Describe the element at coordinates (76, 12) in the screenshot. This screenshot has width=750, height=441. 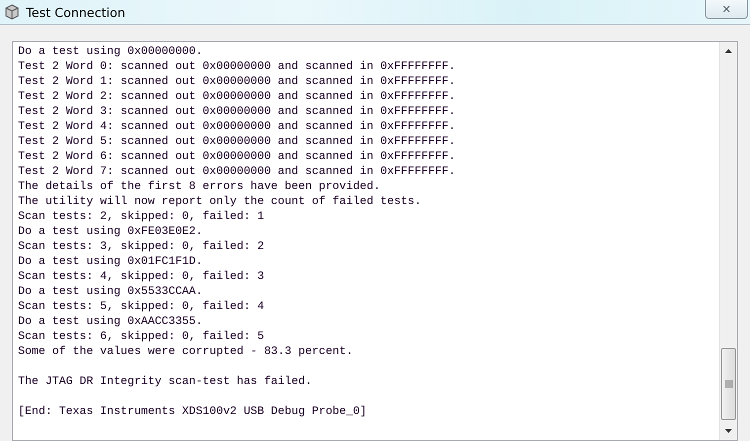
I see `window-title: Test Connection` at that location.